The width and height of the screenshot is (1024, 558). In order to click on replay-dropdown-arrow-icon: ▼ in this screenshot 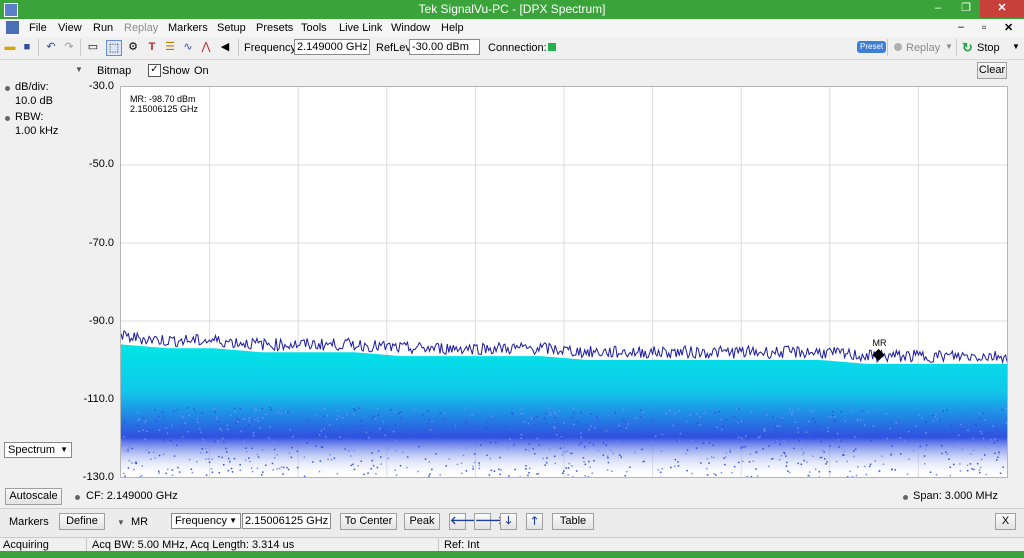, I will do `click(949, 46)`.